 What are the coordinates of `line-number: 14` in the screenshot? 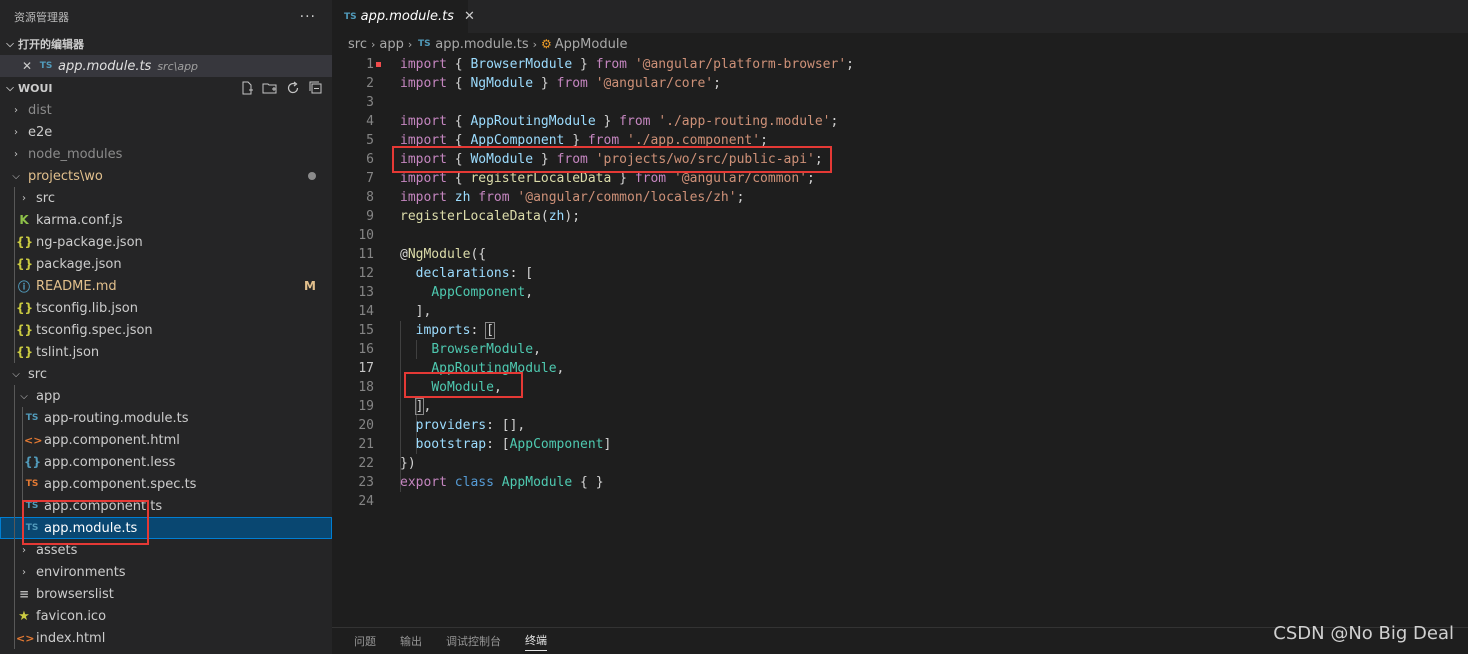 It's located at (366, 311).